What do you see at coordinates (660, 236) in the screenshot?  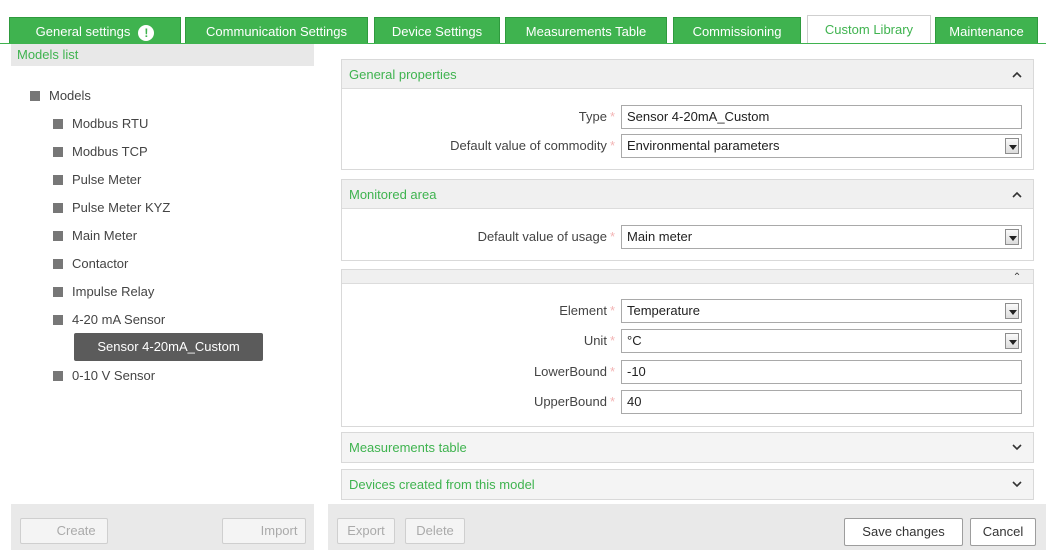 I see `usage-value: Main meter` at bounding box center [660, 236].